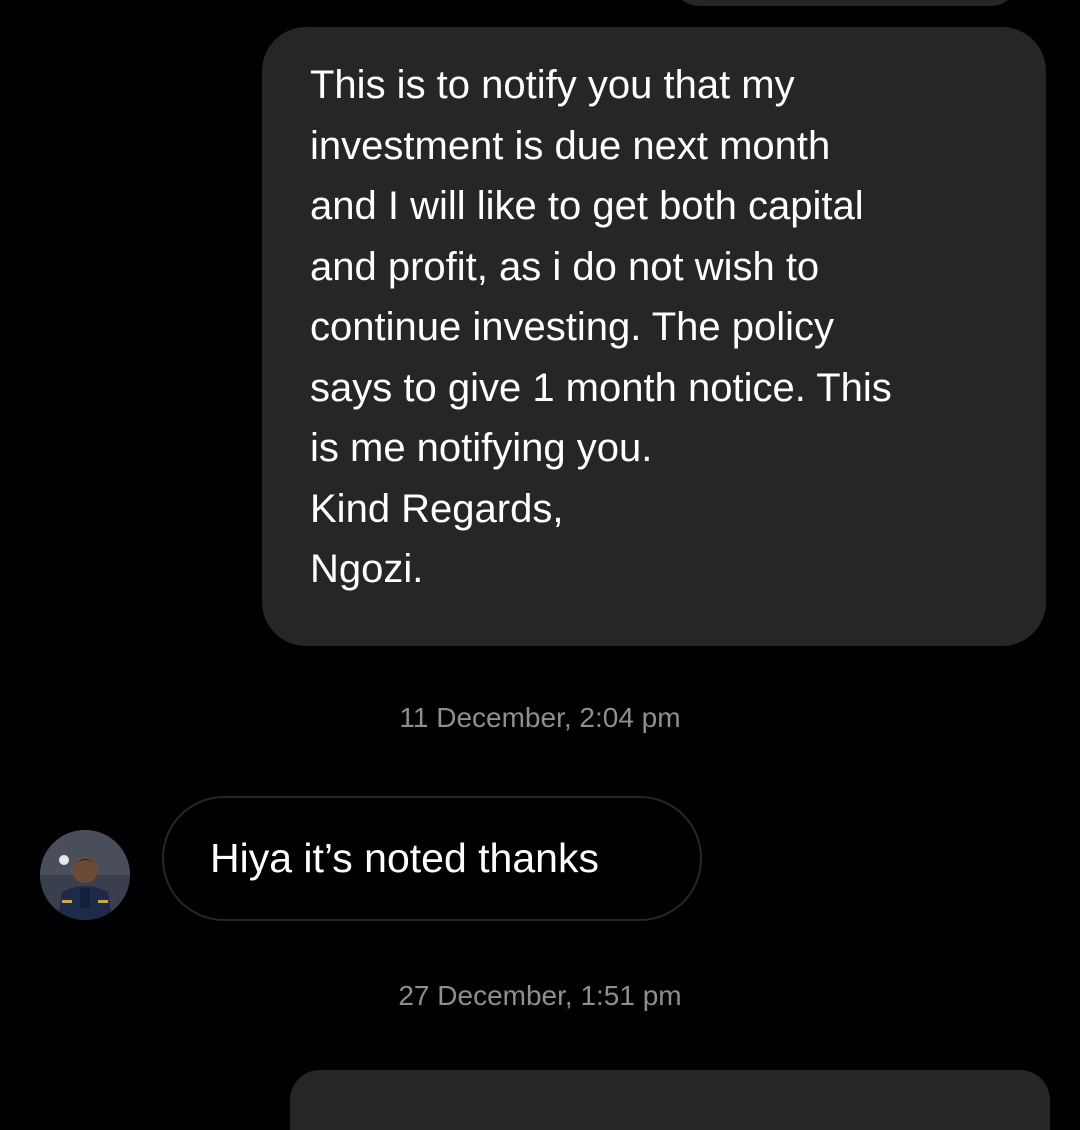 Image resolution: width=1080 pixels, height=1130 pixels. I want to click on received-message-bubble: Hiya it’s noted thanks, so click(432, 858).